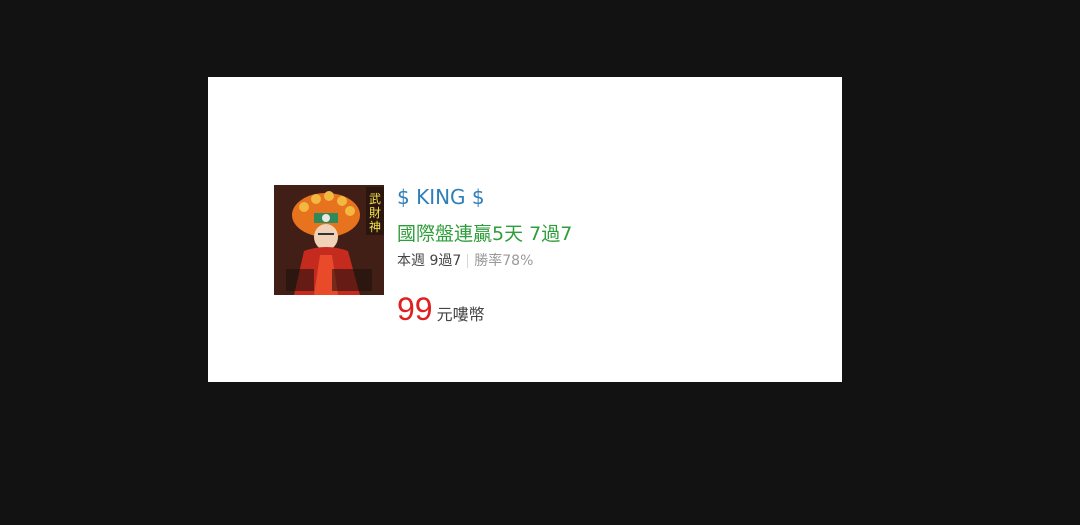  I want to click on product-headline: 國際盤連贏5天 7過7, so click(485, 234).